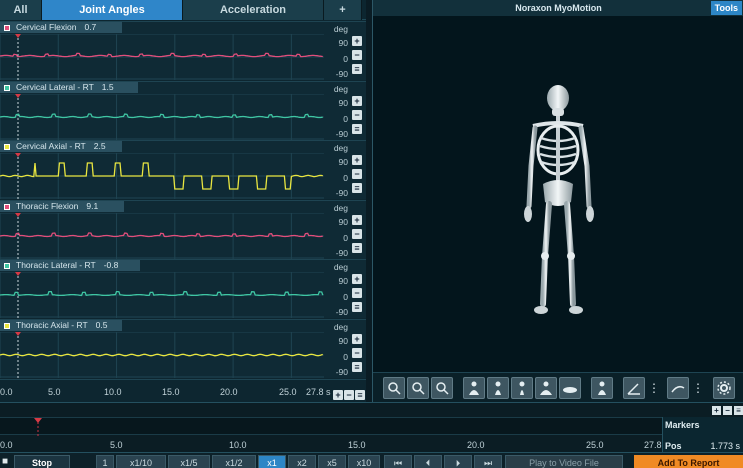 The width and height of the screenshot is (743, 468). I want to click on tab-joint-angles: Joint Angles, so click(112, 10).